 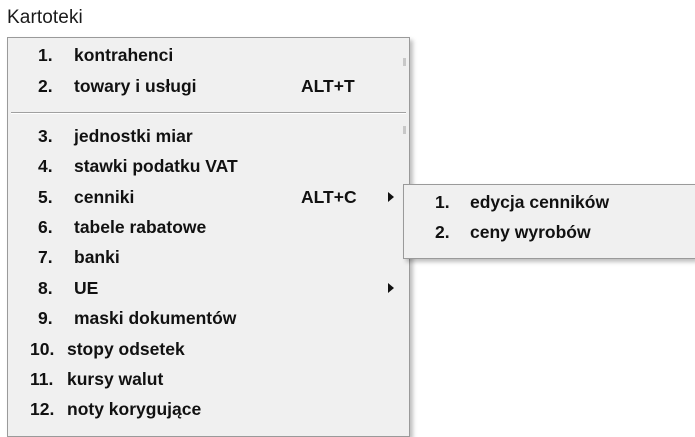 I want to click on menu-item-number: 7., so click(x=45, y=257).